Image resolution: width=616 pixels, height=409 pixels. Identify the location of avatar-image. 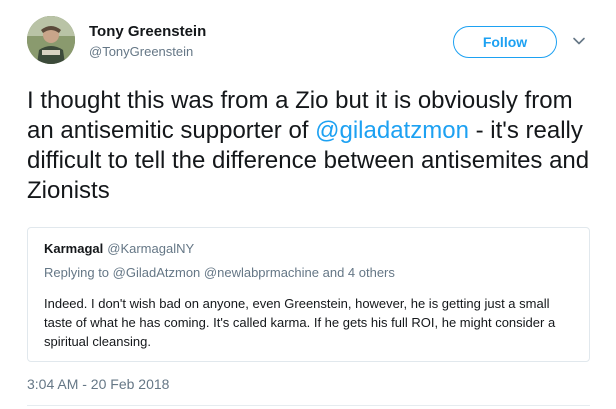
(51, 40).